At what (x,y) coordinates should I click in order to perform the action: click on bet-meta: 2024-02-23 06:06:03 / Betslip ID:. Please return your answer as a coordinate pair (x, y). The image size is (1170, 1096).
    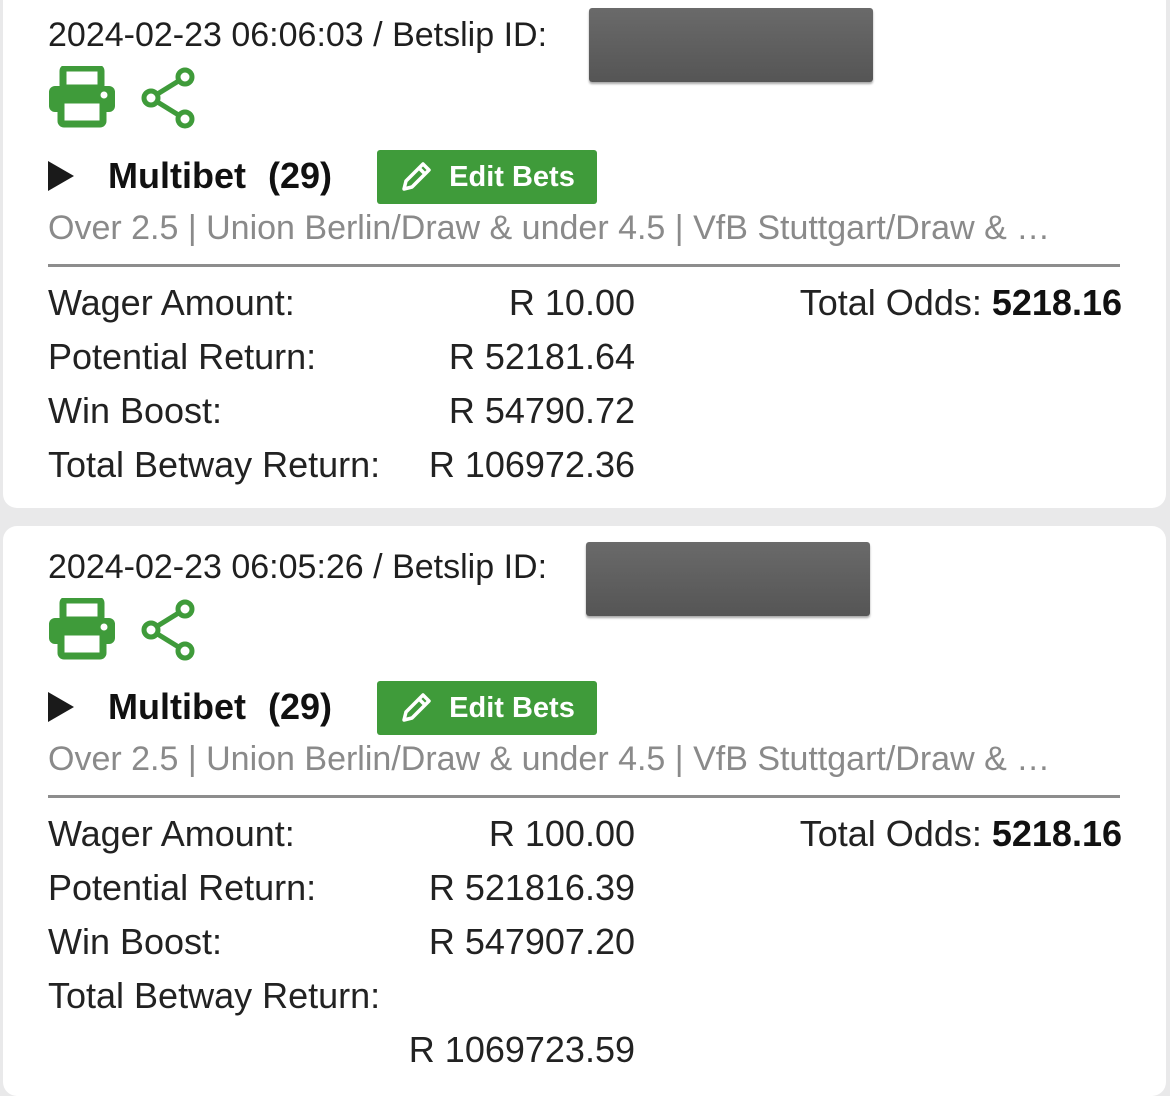
    Looking at the image, I should click on (297, 35).